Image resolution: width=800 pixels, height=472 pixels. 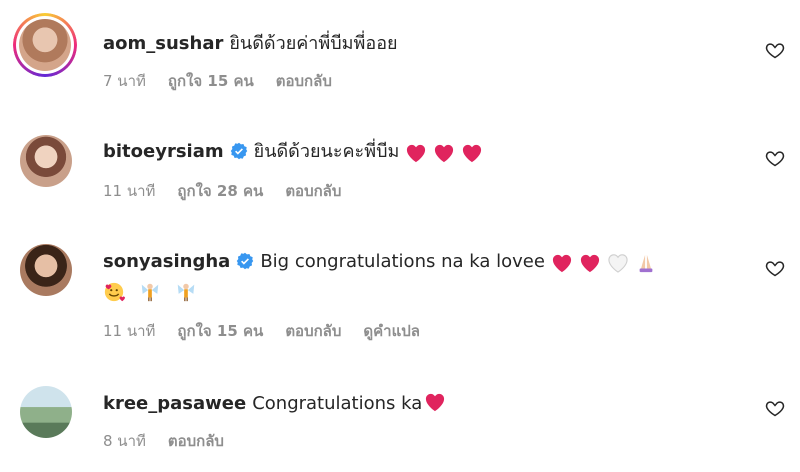 I want to click on comment-text: Big congratulations na ka lovee, so click(x=402, y=261).